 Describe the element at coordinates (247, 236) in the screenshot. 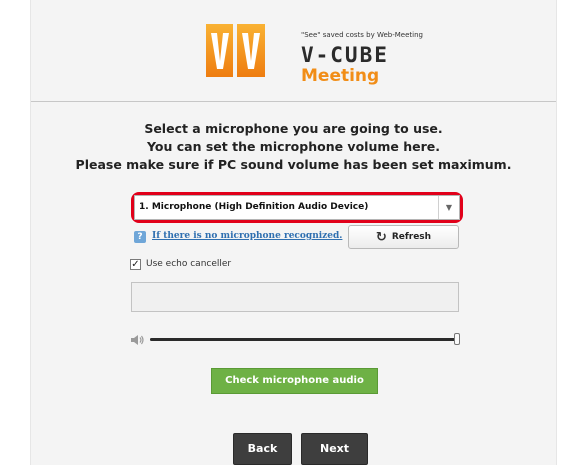

I see `no-microphone-help-link: If there is no microphone recognized.` at that location.